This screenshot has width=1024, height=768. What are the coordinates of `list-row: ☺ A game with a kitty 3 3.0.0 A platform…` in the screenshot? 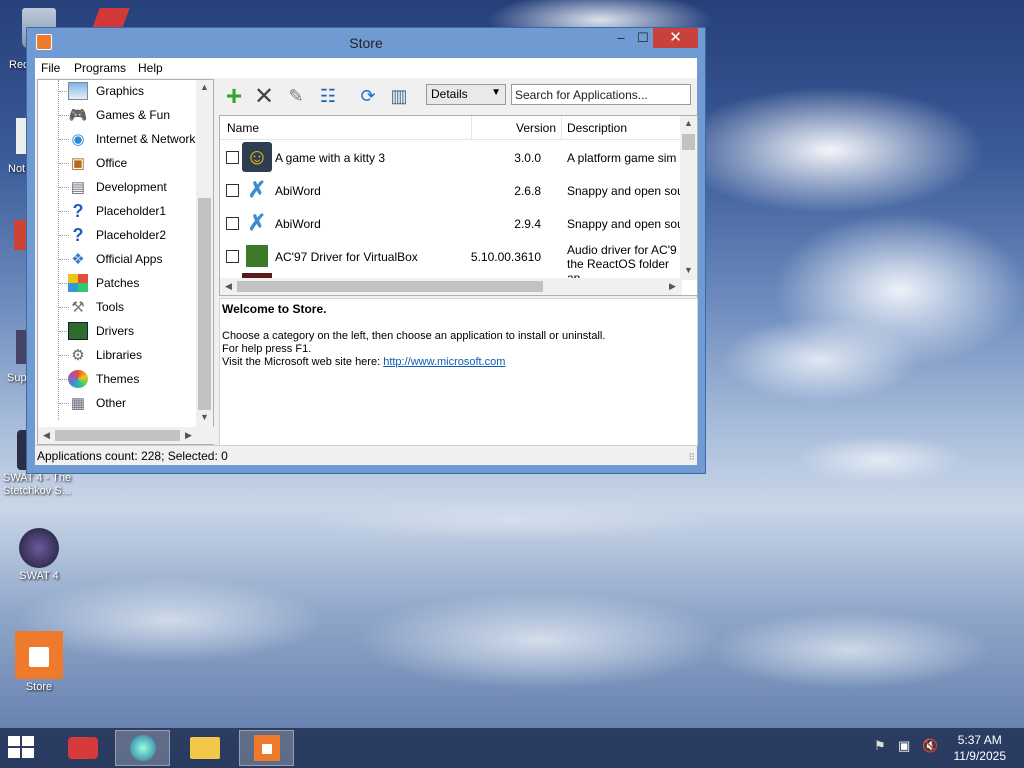 It's located at (450, 157).